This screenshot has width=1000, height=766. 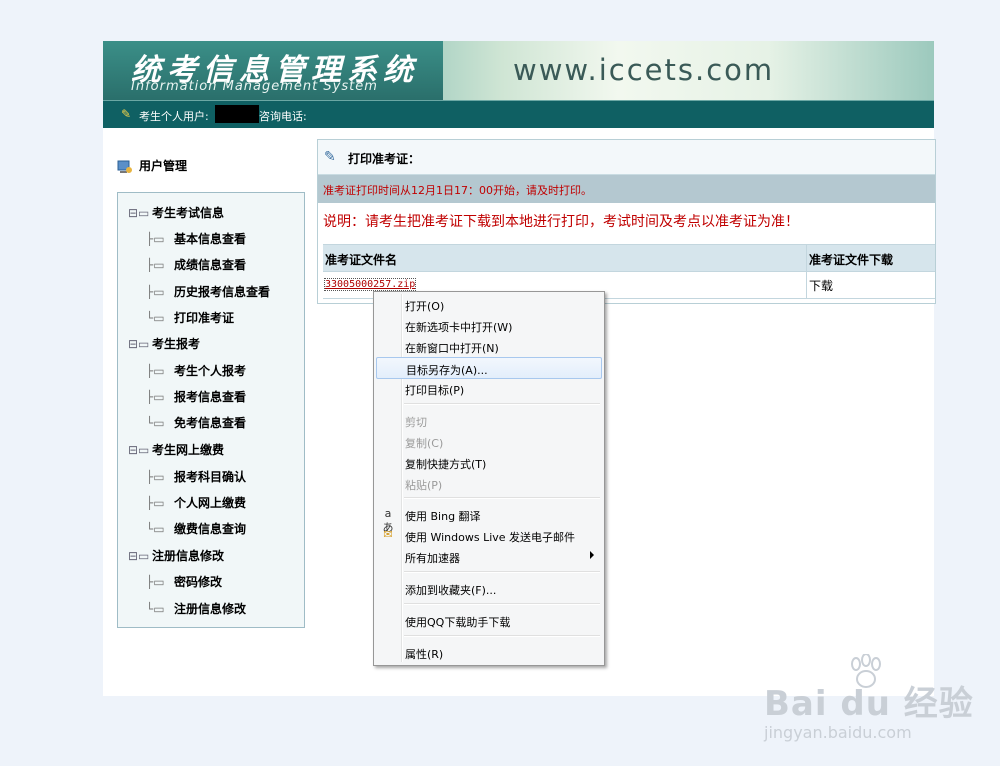 I want to click on menu-item-open-new-tab: 在新选项卡中打开(W), so click(x=488, y=325).